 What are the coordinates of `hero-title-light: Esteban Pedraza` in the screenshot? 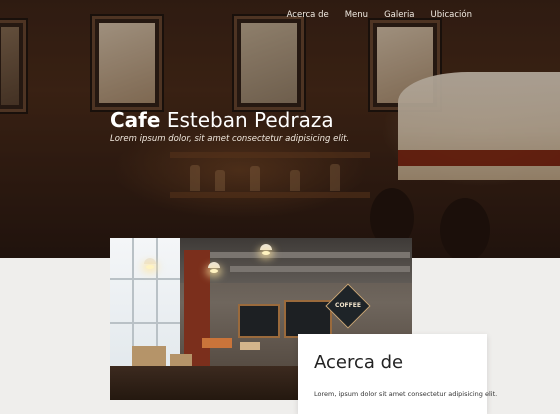 It's located at (250, 120).